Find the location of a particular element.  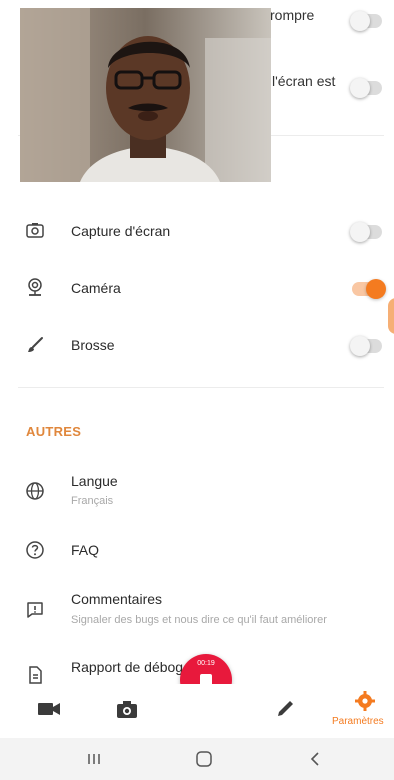

back-icon is located at coordinates (316, 759).